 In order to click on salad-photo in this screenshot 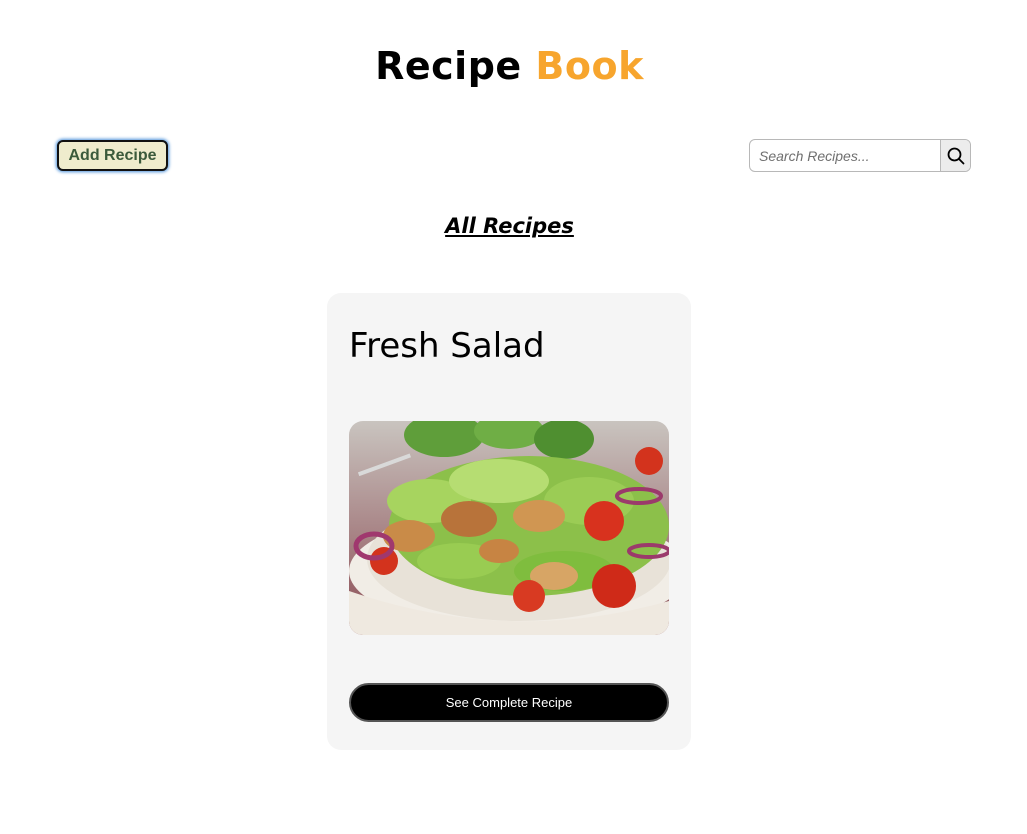, I will do `click(509, 528)`.